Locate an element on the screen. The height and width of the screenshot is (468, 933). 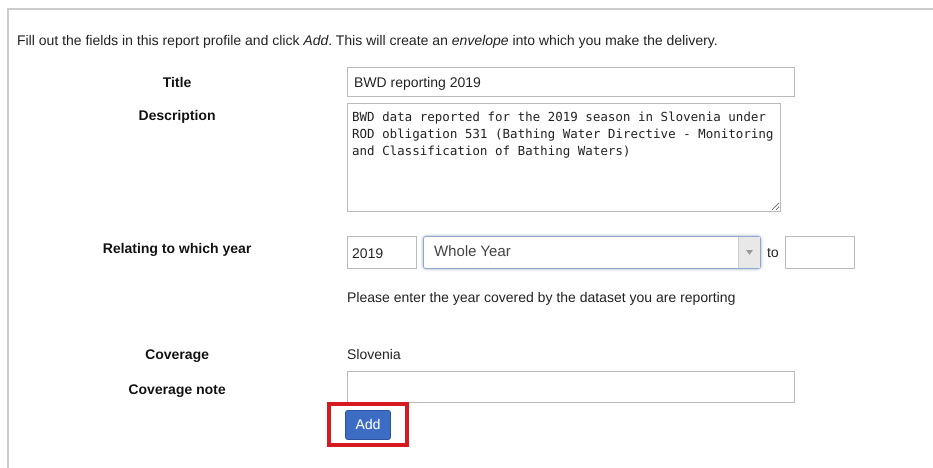
caret-icon is located at coordinates (749, 252).